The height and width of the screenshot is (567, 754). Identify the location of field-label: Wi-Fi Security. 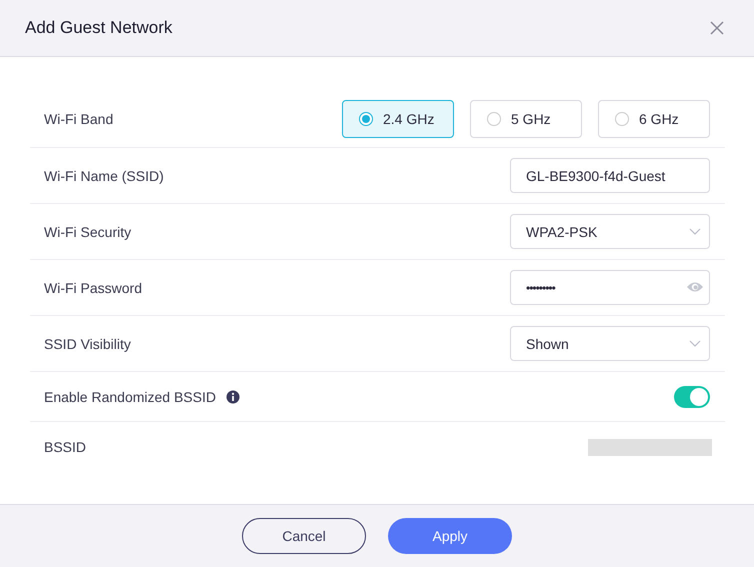
(88, 232).